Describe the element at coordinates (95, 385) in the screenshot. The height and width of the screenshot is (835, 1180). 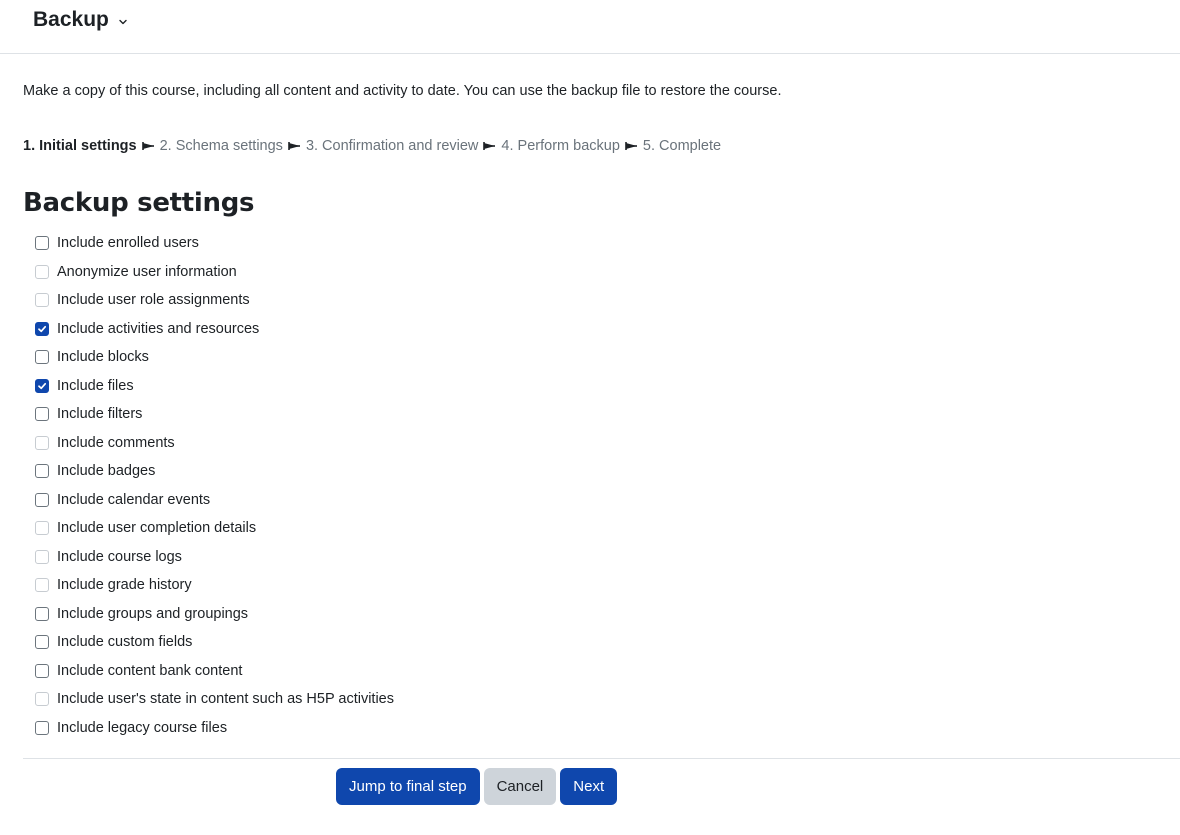
I see `setting-label: Include files` at that location.